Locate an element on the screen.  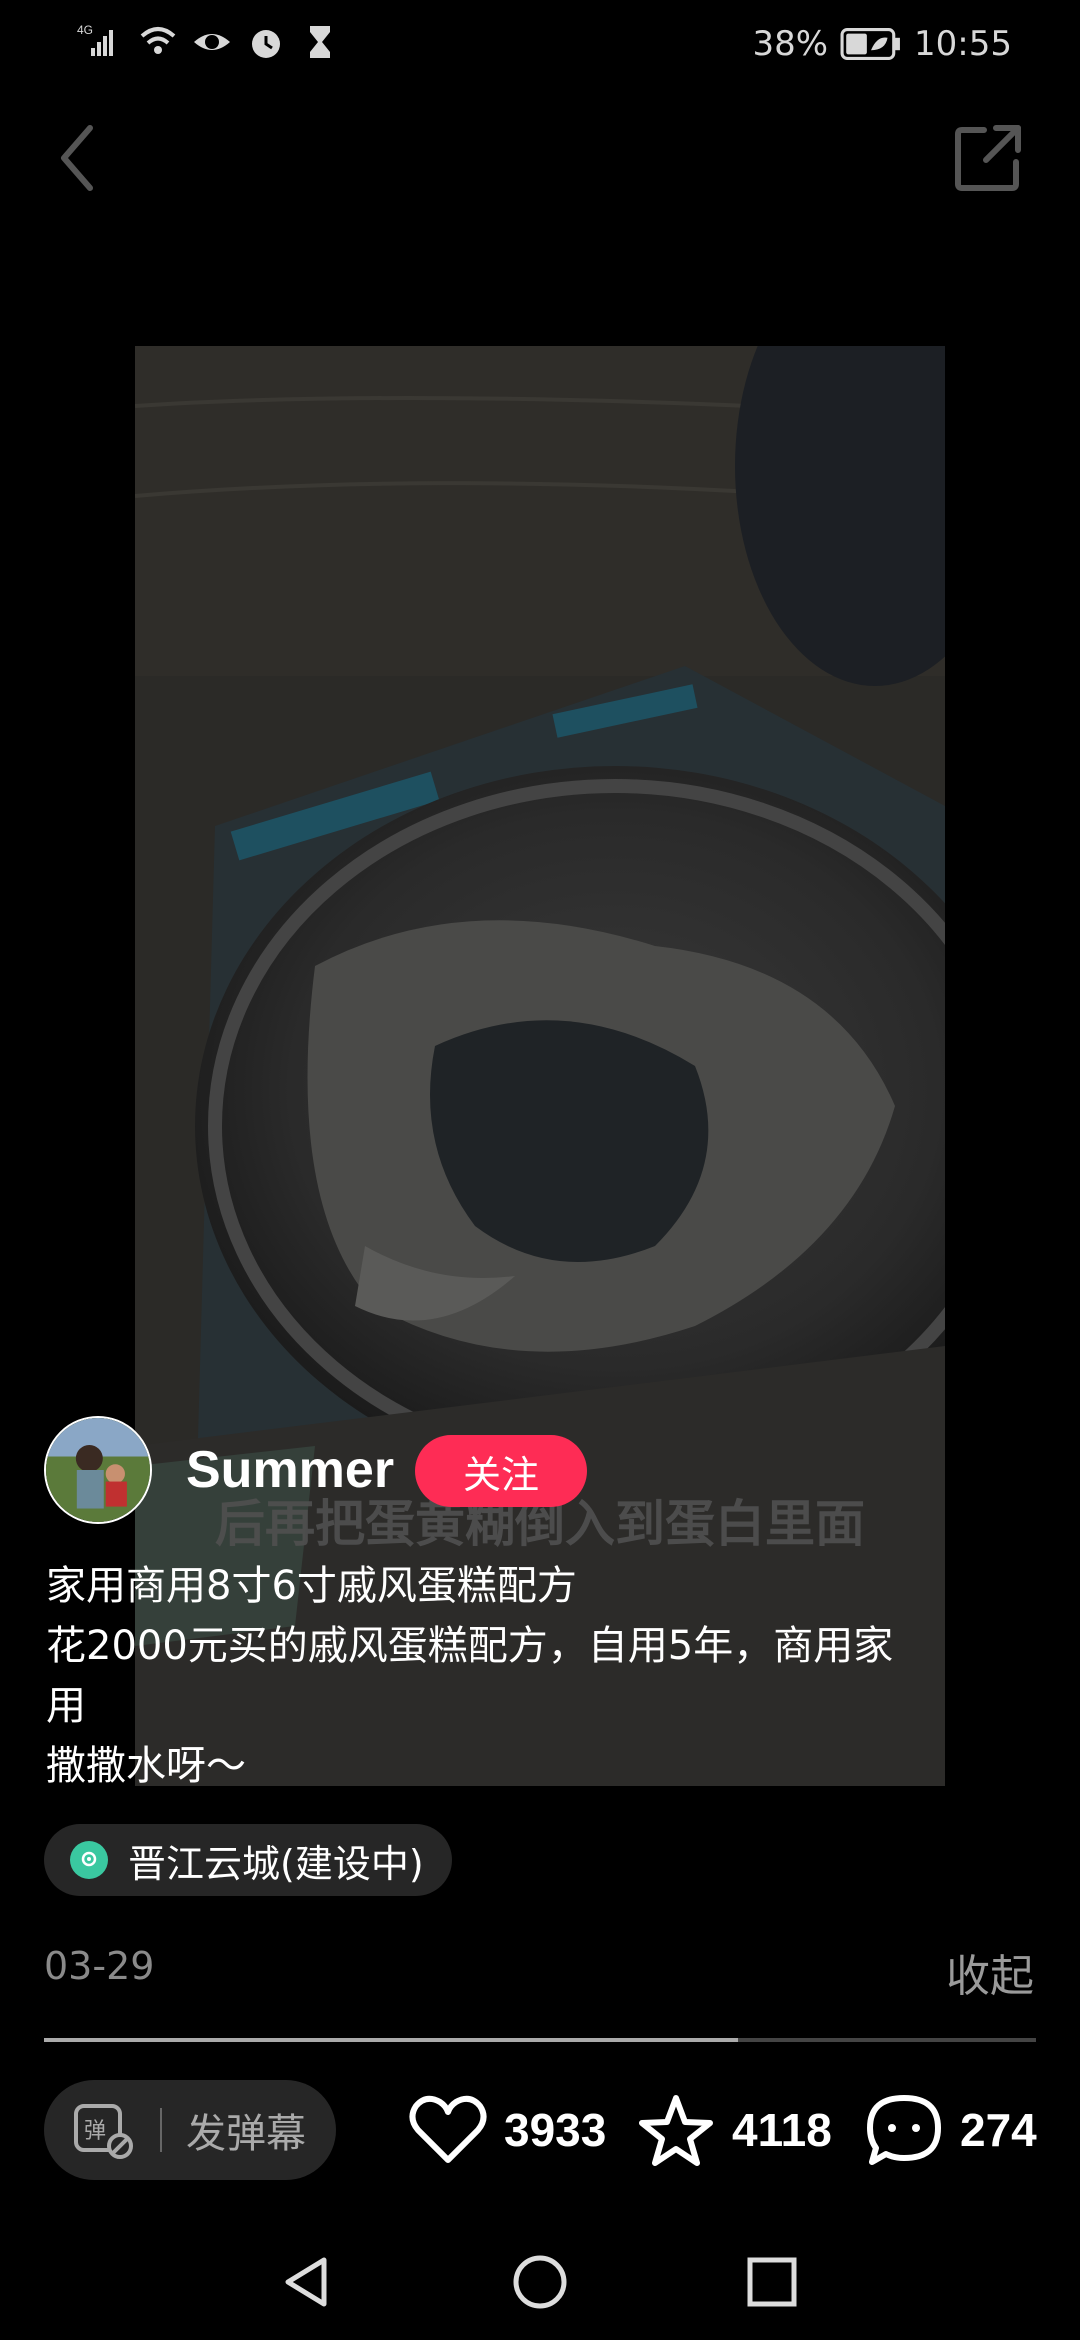
star-icon is located at coordinates (676, 2130).